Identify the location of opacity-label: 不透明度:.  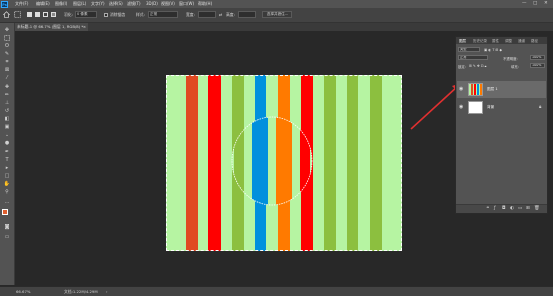
(510, 58).